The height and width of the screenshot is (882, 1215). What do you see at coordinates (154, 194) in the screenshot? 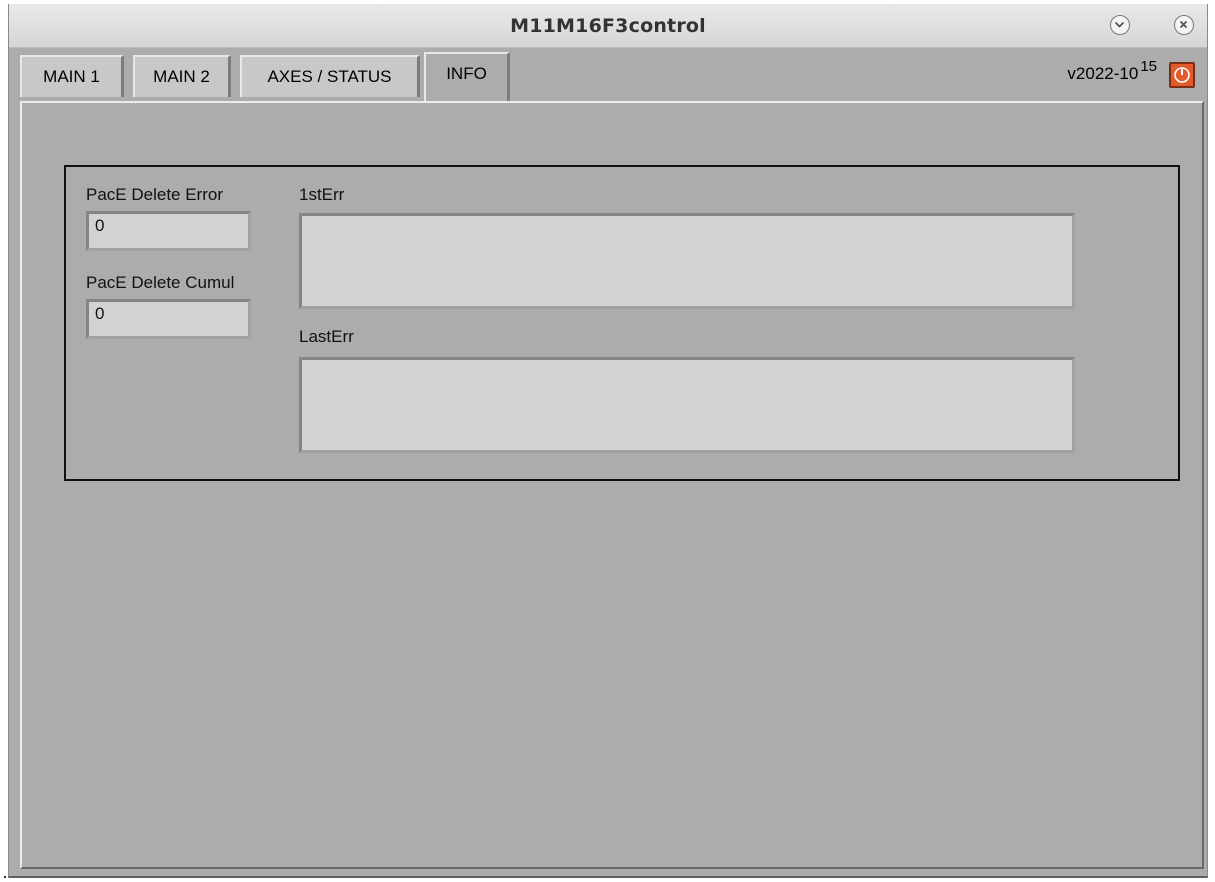
I see `pace-delete-error-label: PacE Delete Error` at bounding box center [154, 194].